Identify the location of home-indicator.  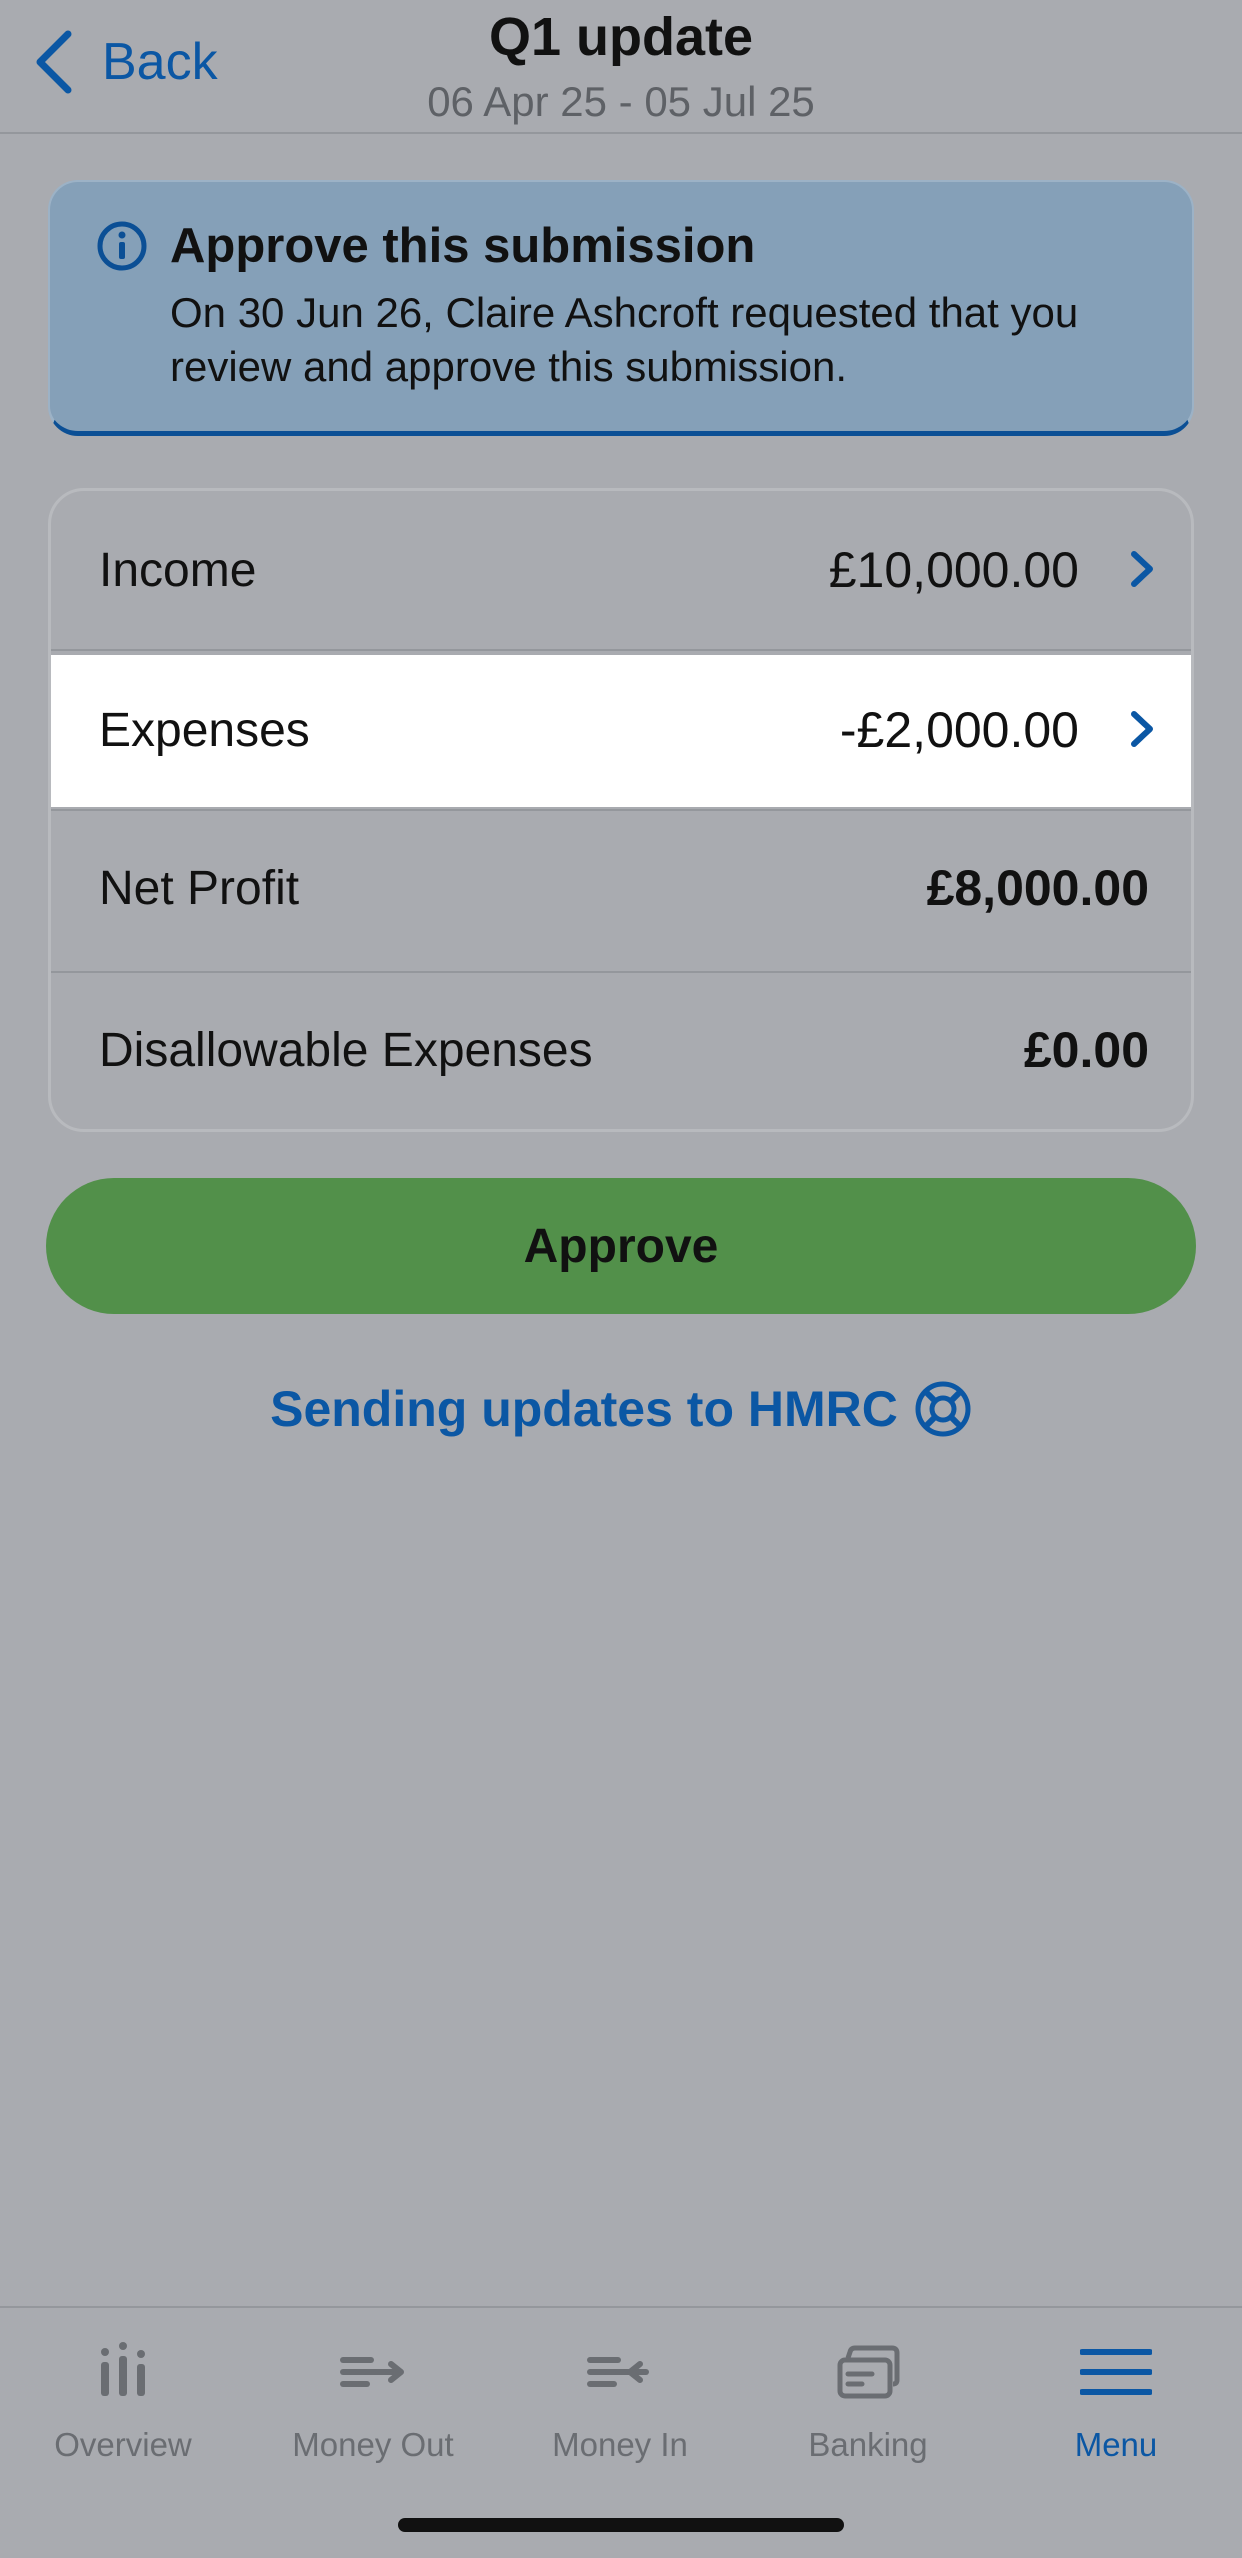
(621, 2525).